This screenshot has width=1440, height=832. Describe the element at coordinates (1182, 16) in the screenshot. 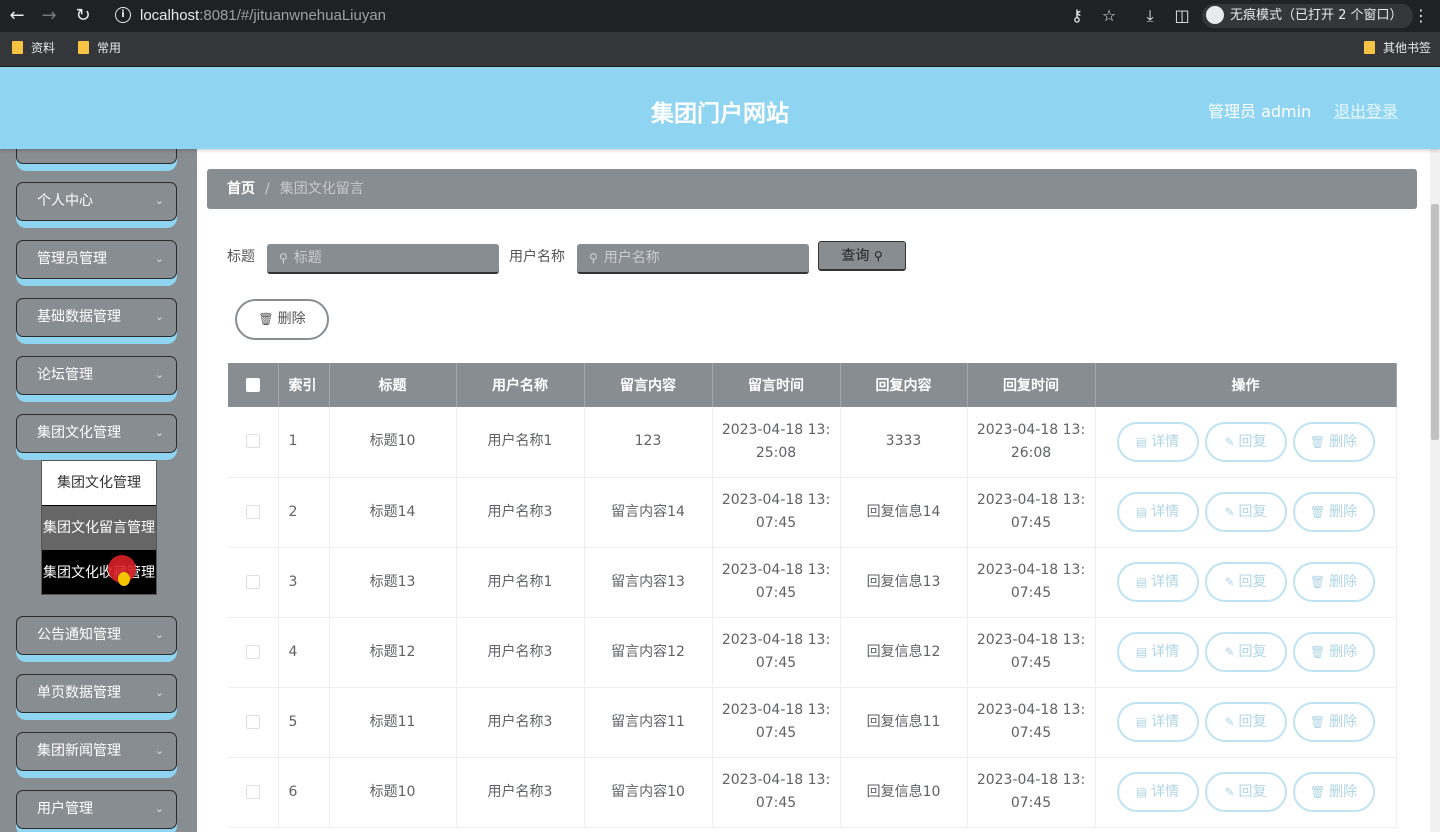

I see `sidepanel-icon: ◫` at that location.